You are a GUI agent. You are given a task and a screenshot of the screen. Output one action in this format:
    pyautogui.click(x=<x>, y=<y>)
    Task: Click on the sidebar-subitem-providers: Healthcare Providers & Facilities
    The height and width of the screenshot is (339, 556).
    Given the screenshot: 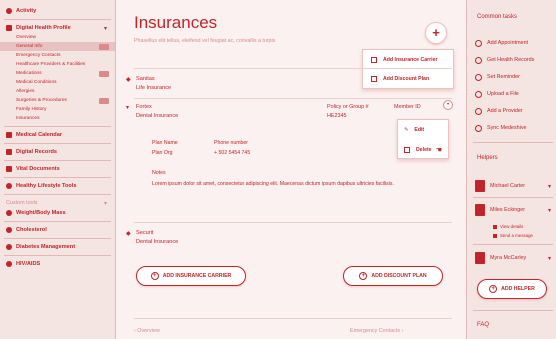 What is the action you would take?
    pyautogui.click(x=57, y=64)
    